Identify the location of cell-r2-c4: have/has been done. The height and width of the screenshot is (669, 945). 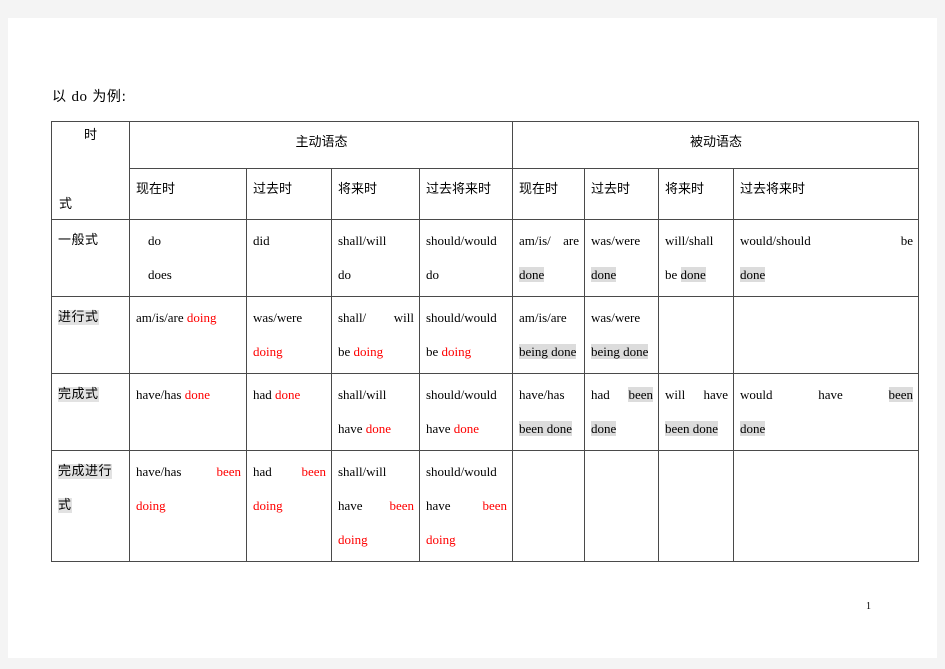
(549, 412).